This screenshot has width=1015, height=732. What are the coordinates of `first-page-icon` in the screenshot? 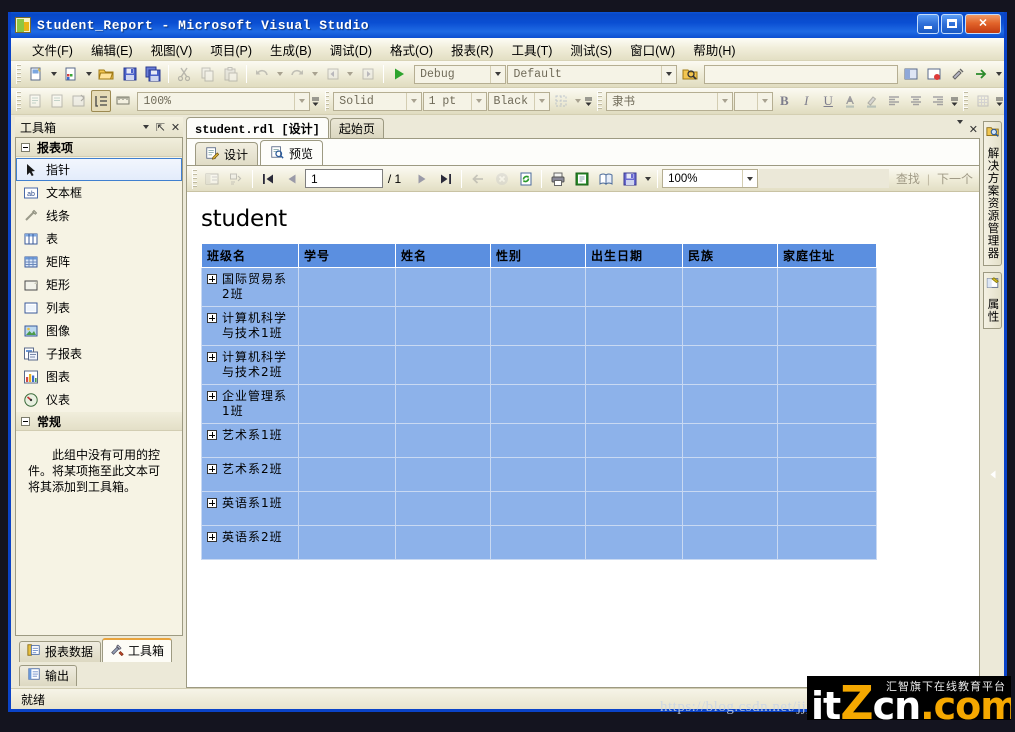 It's located at (268, 179).